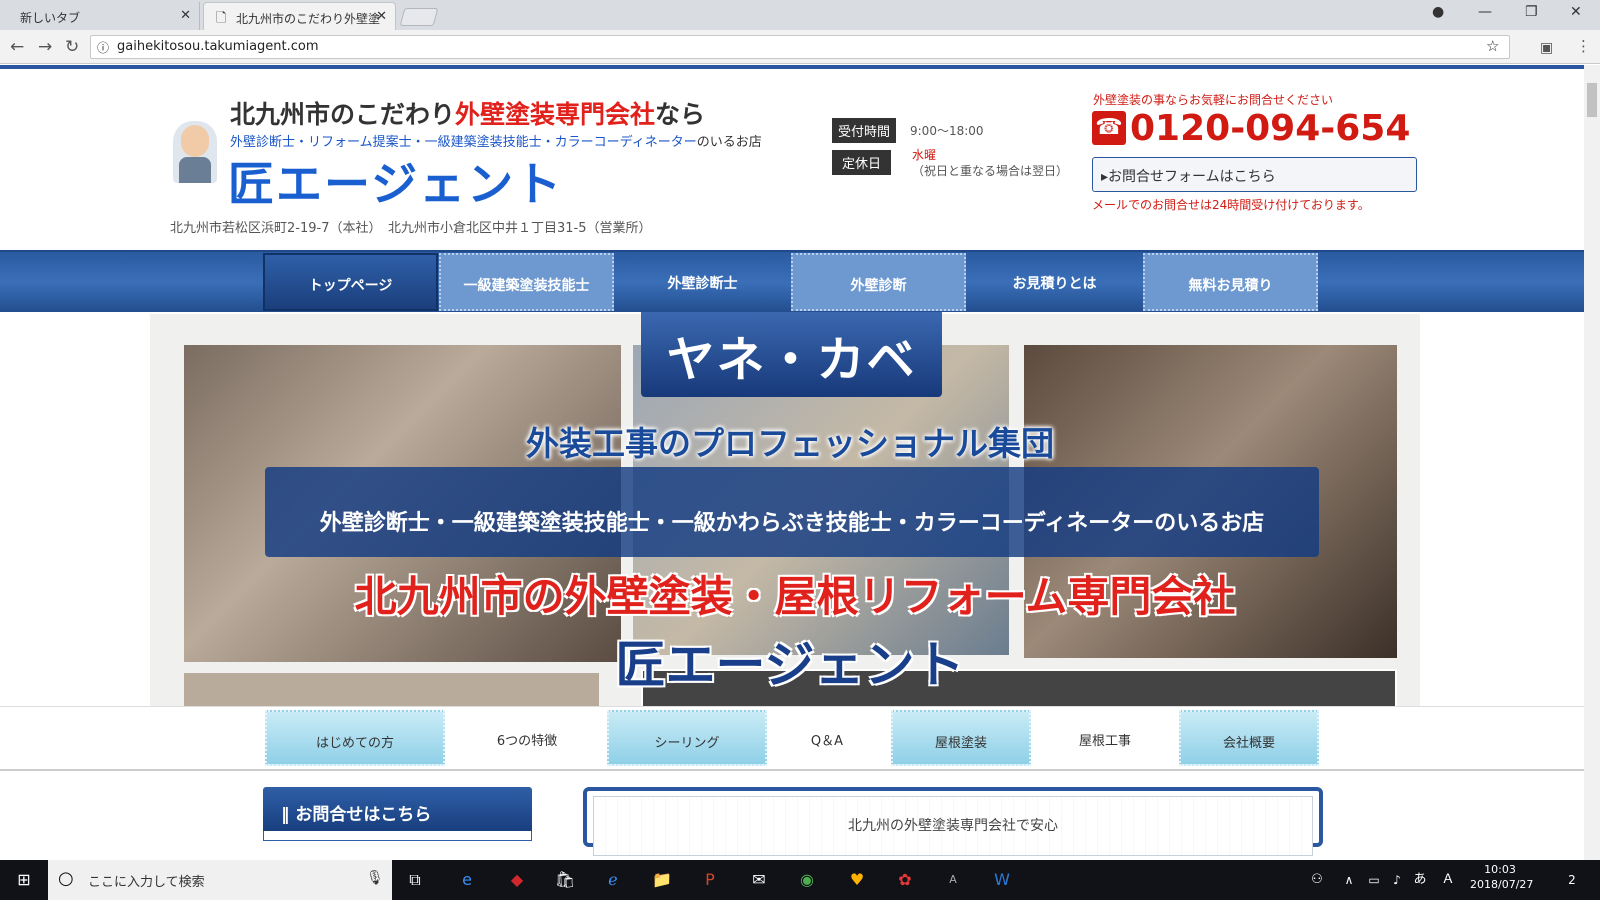 The image size is (1600, 900). Describe the element at coordinates (103, 48) in the screenshot. I see `info-icon: ⓘ` at that location.